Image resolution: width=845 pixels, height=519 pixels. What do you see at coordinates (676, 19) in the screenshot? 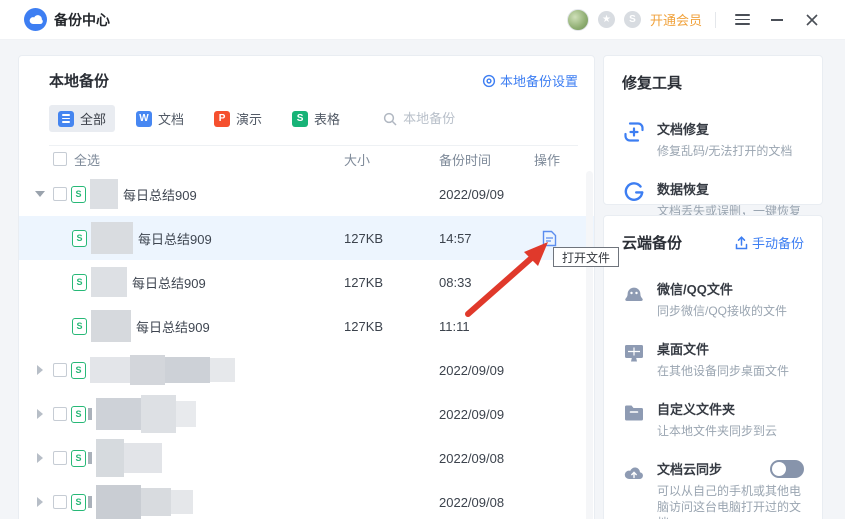
I see `upgrade-membership-link: 开通会员` at bounding box center [676, 19].